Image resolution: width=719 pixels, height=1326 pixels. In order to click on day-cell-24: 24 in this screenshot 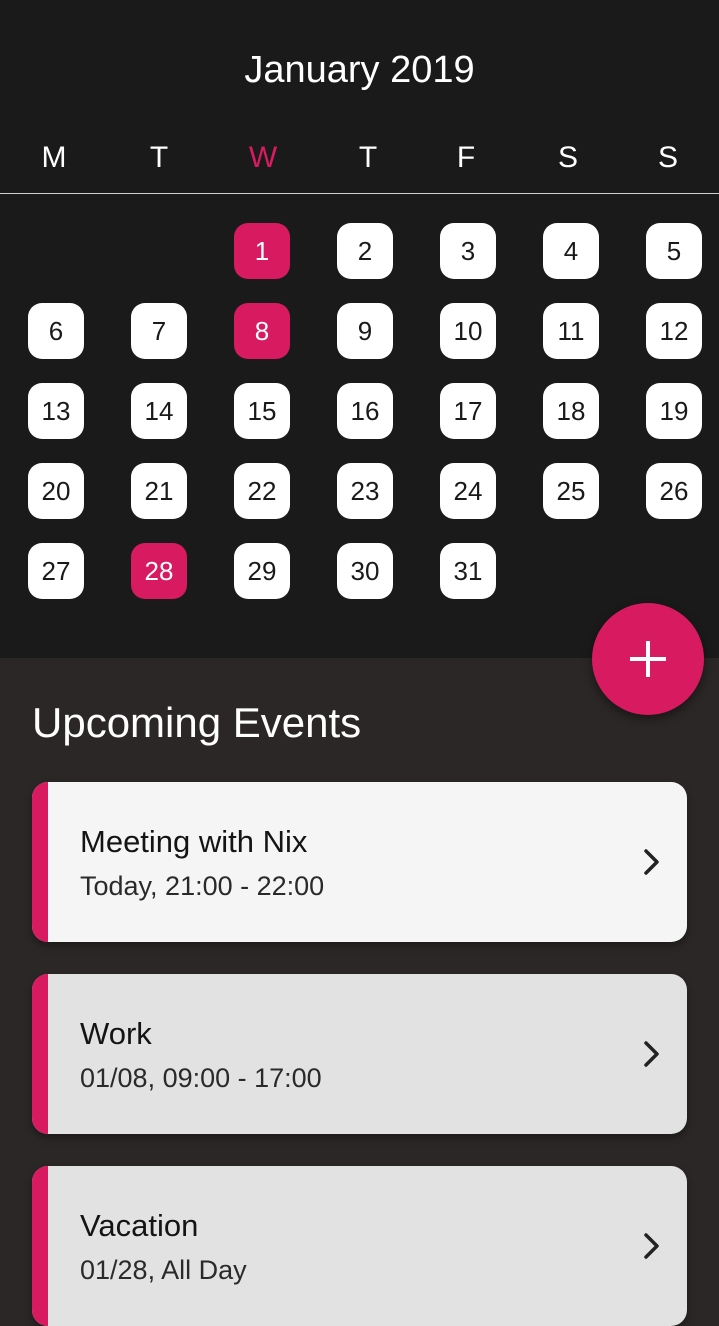, I will do `click(468, 491)`.